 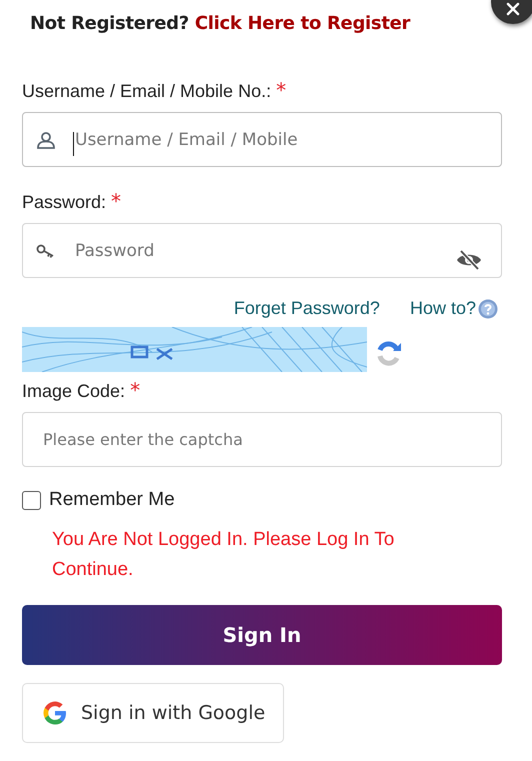 What do you see at coordinates (262, 139) in the screenshot?
I see `username-field: Username / Email / Mobile` at bounding box center [262, 139].